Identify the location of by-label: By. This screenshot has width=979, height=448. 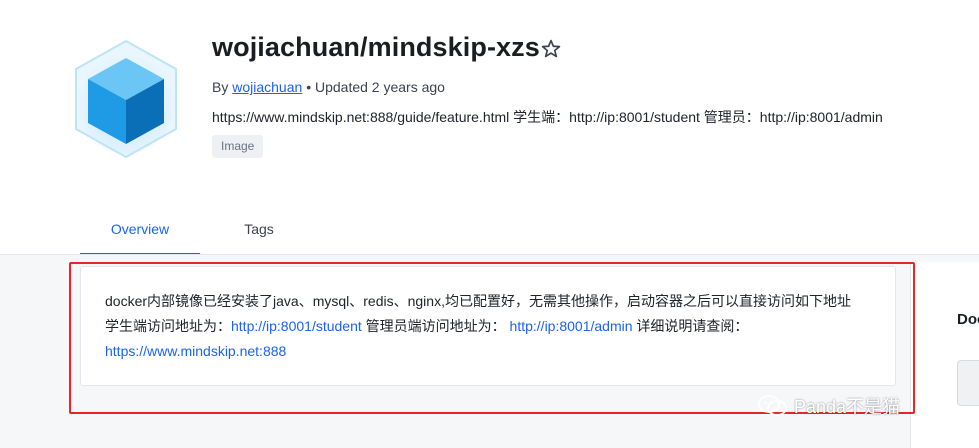
(220, 87).